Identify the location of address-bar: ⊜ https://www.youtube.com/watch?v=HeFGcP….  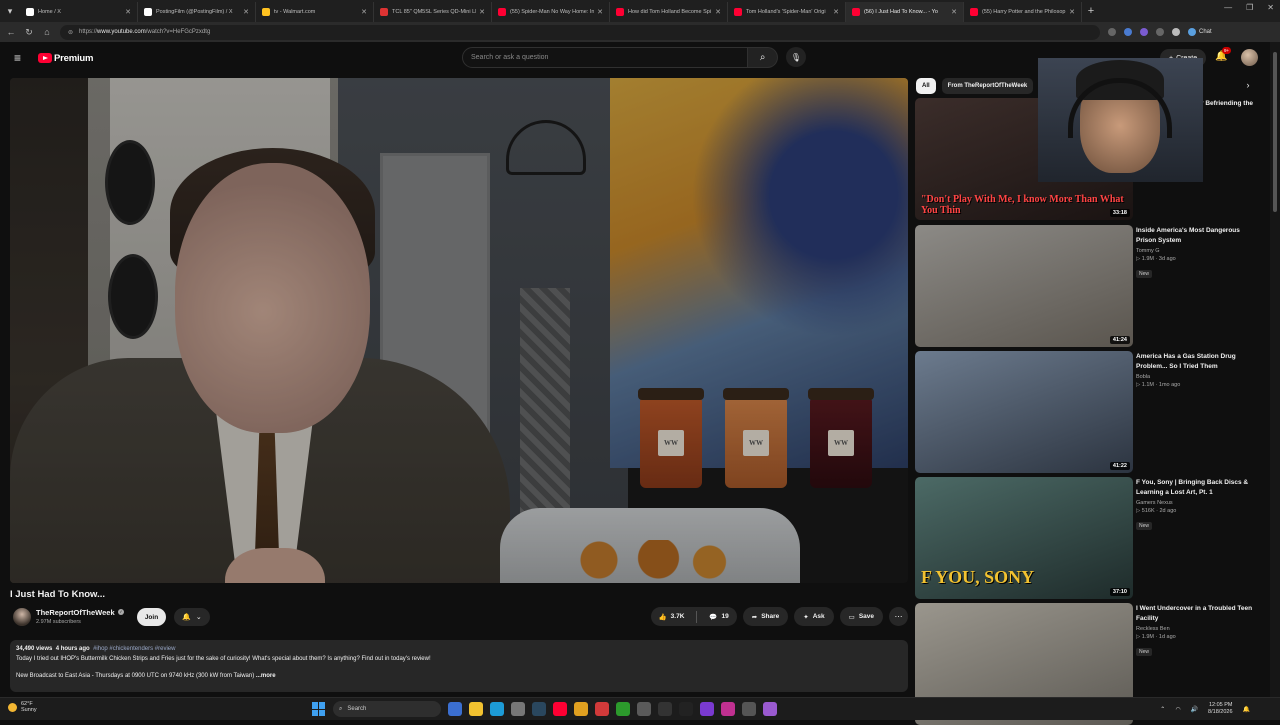
(580, 32).